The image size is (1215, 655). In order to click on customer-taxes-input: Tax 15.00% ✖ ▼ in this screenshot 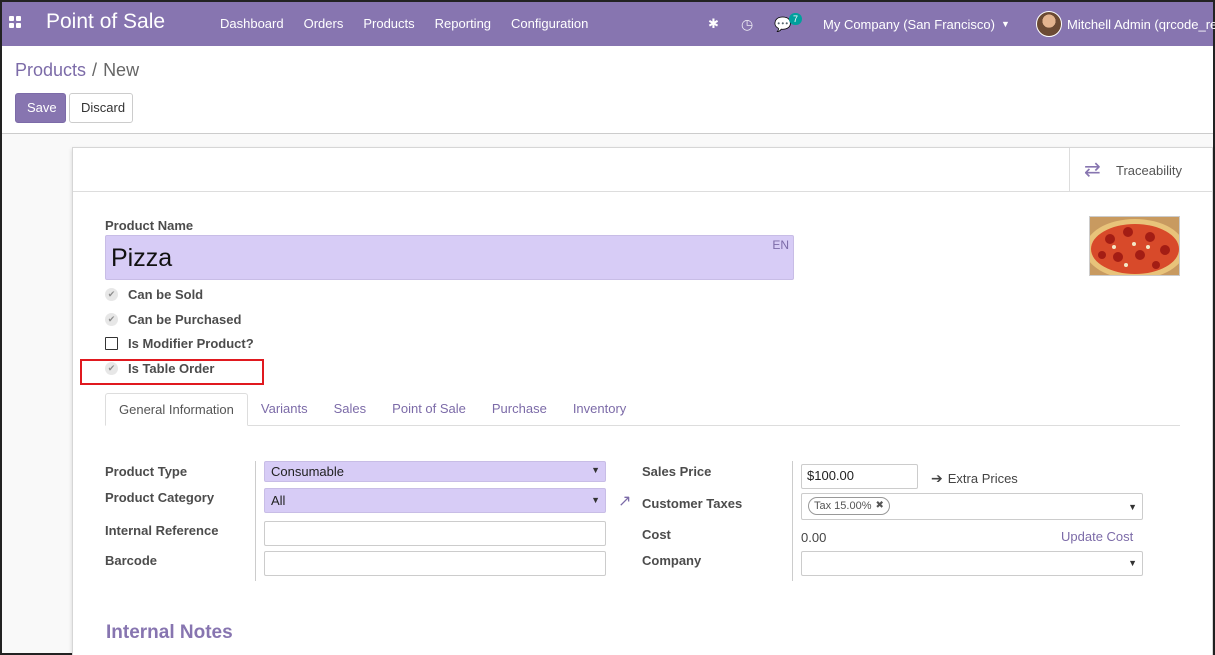, I will do `click(972, 506)`.